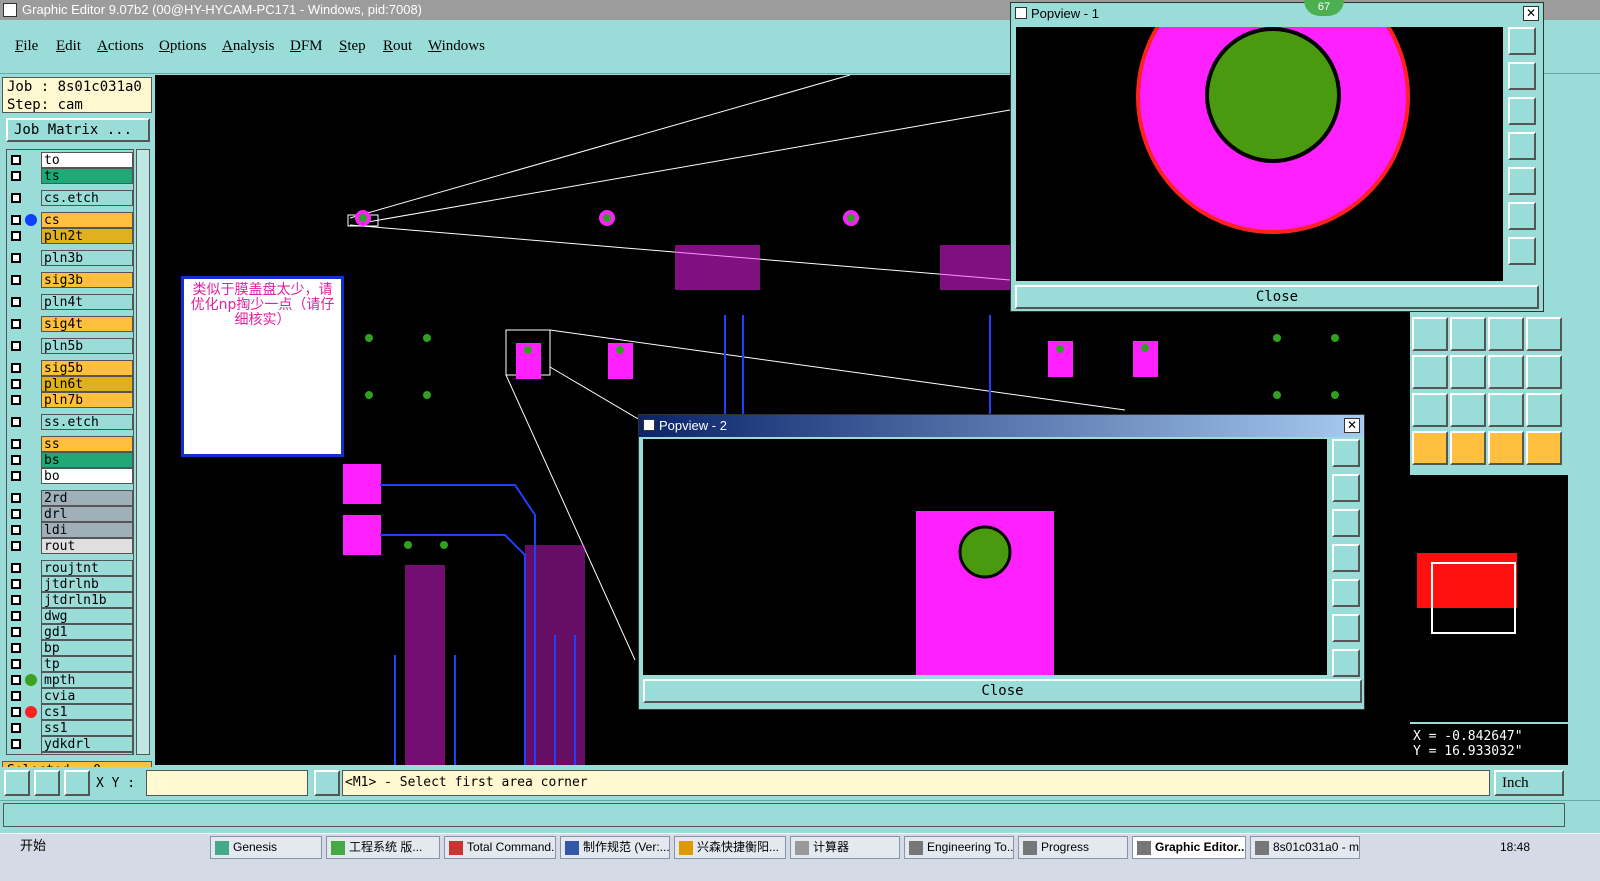  What do you see at coordinates (87, 744) in the screenshot?
I see `layer-name: ydkdrl` at bounding box center [87, 744].